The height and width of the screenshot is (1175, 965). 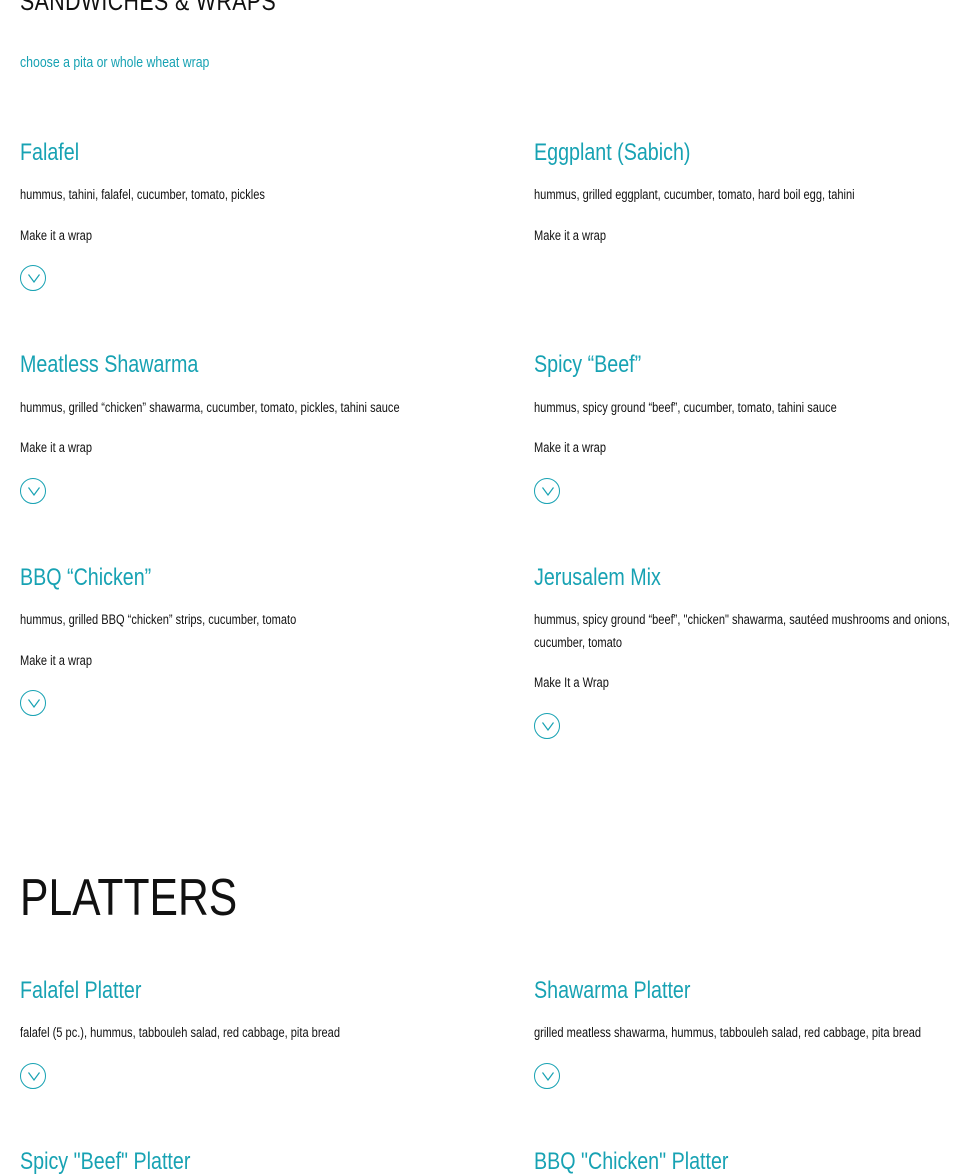 I want to click on item-name: Meatless Shawarma, so click(x=109, y=364).